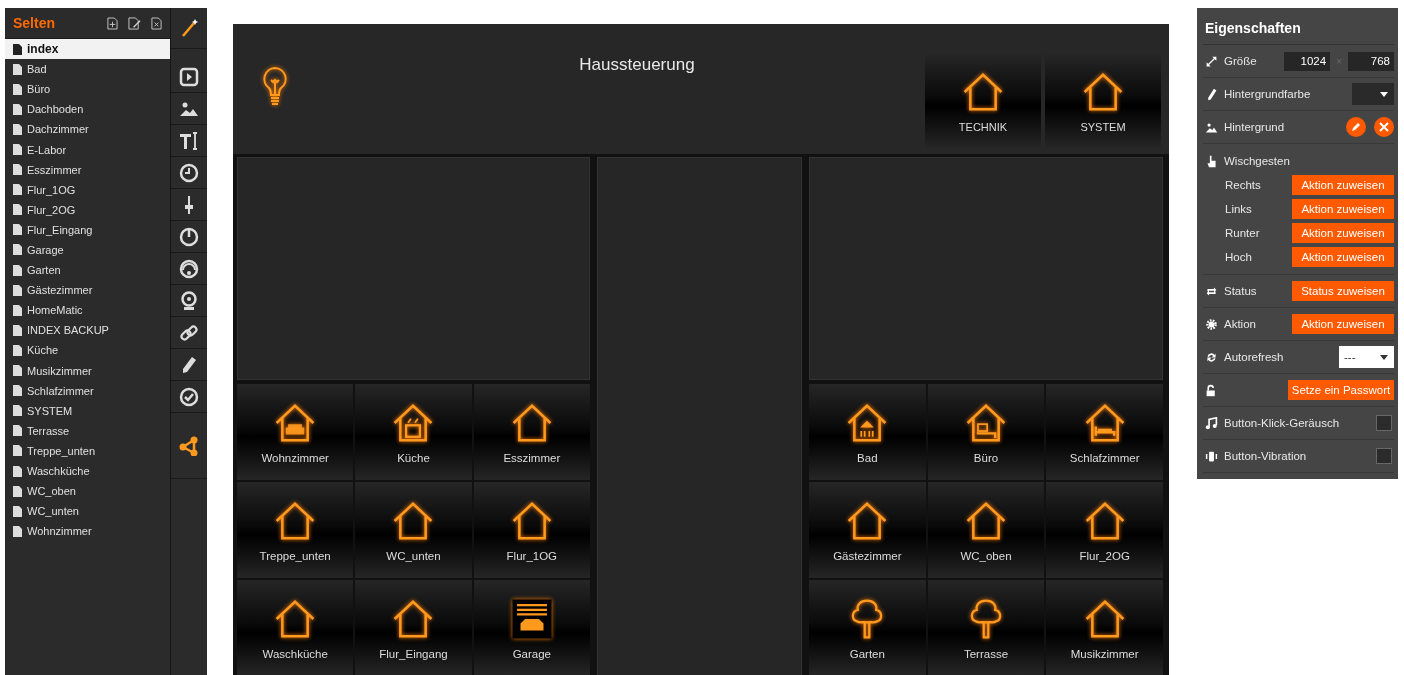 The width and height of the screenshot is (1404, 675). Describe the element at coordinates (189, 28) in the screenshot. I see `magic-wand-icon` at that location.